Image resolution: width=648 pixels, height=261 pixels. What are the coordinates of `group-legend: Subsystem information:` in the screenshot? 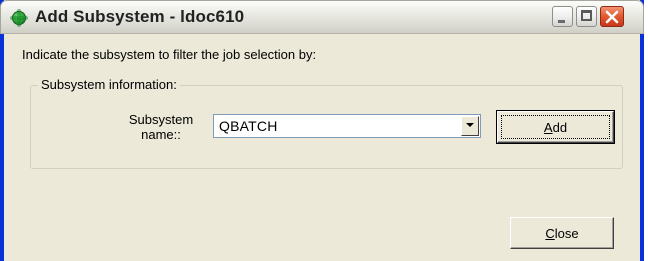 It's located at (109, 84).